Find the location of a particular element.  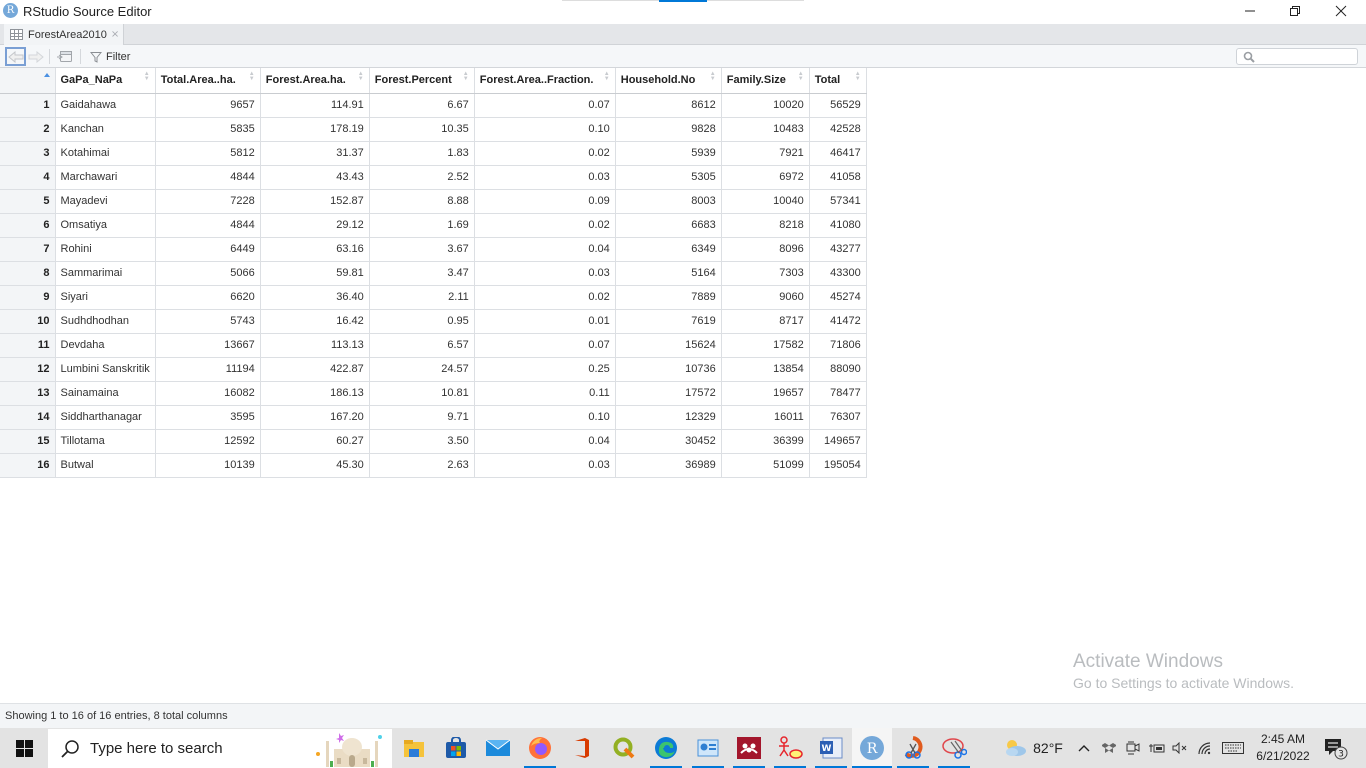

table-row: 7 Rohini 6449 63.16 3.67 0.04 6349 8096 43277 is located at coordinates (433, 249).